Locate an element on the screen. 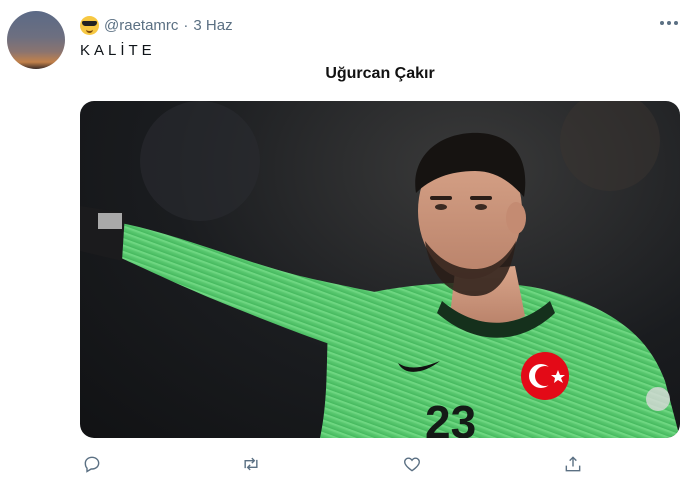 The width and height of the screenshot is (700, 494). reply-icon is located at coordinates (92, 464).